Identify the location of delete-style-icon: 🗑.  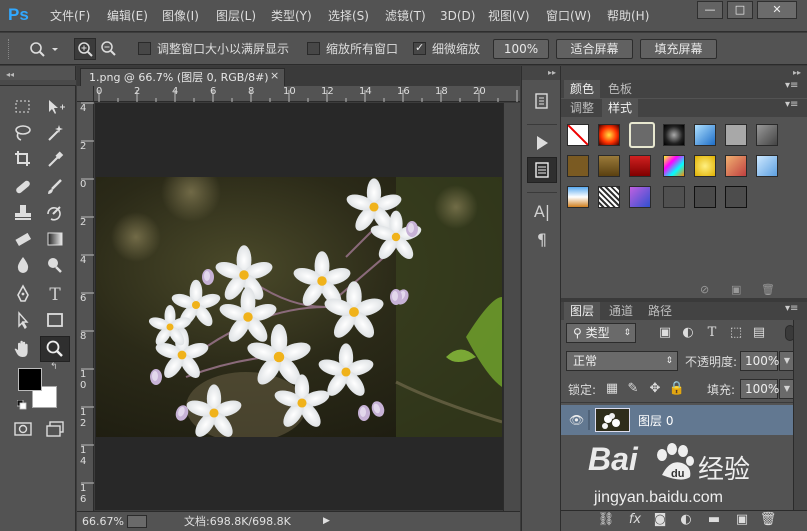
(768, 289).